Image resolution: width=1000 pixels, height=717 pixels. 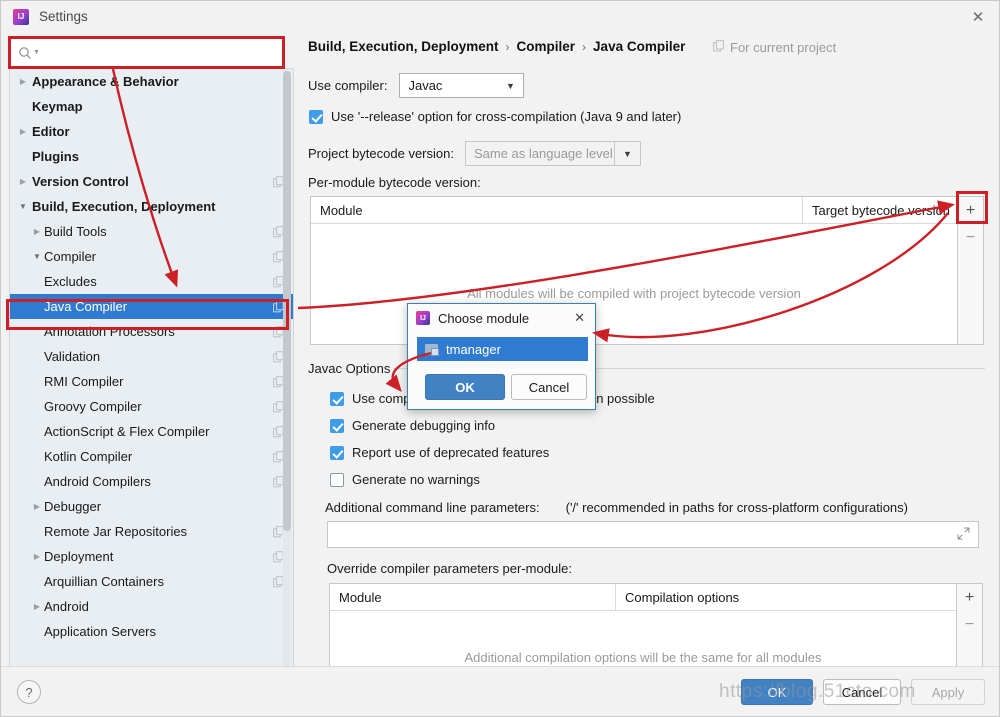 I want to click on sidebar-item-label: Kotlin Compiler, so click(x=88, y=456).